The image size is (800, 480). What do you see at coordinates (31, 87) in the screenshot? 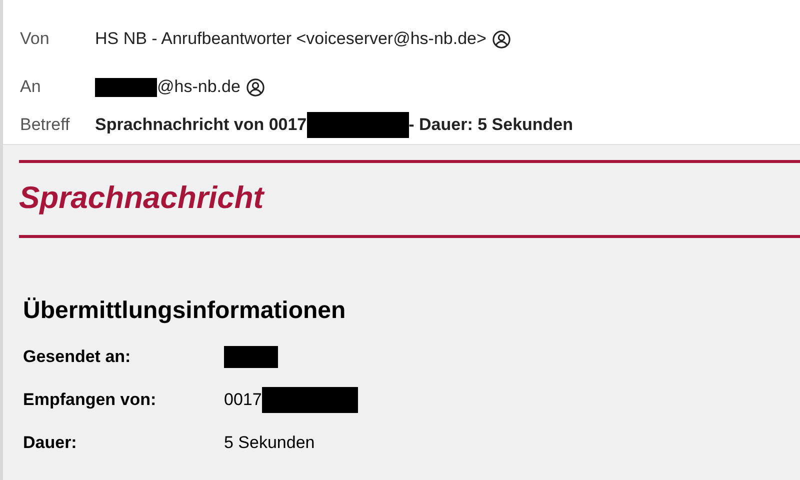
I see `field-label: An` at bounding box center [31, 87].